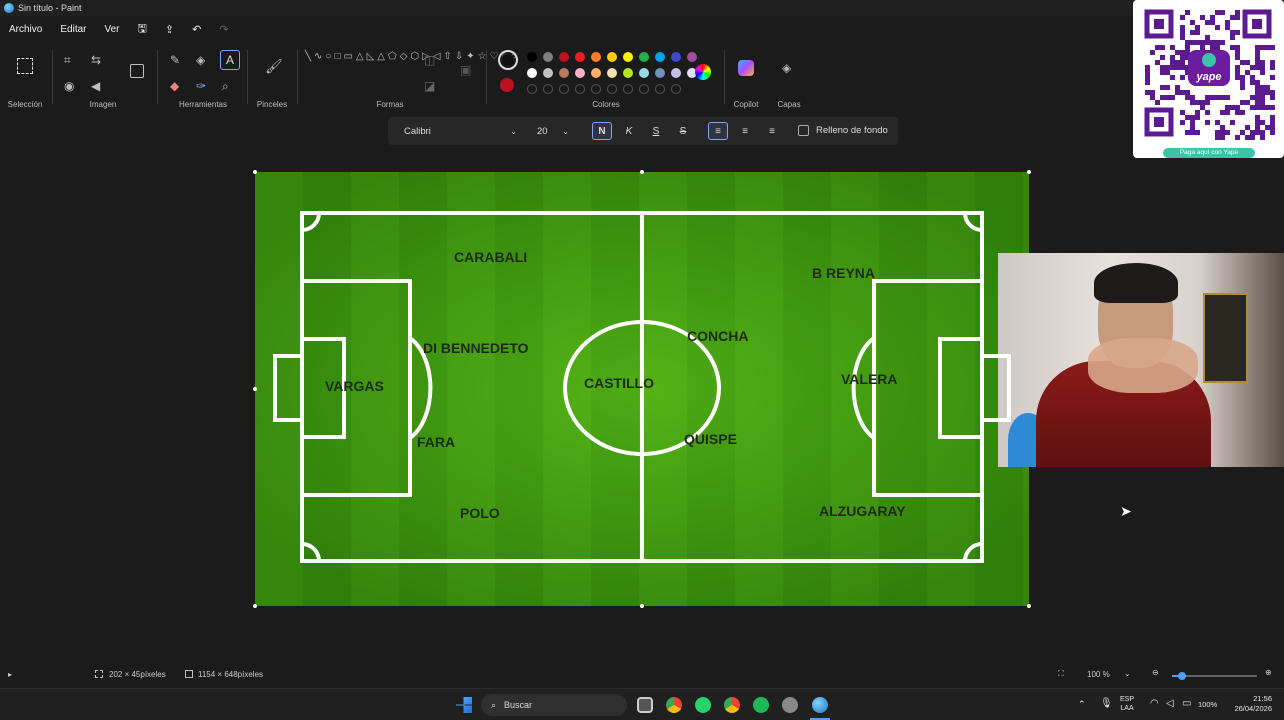 The height and width of the screenshot is (720, 1284). I want to click on resize-icon: ⇆, so click(96, 60).